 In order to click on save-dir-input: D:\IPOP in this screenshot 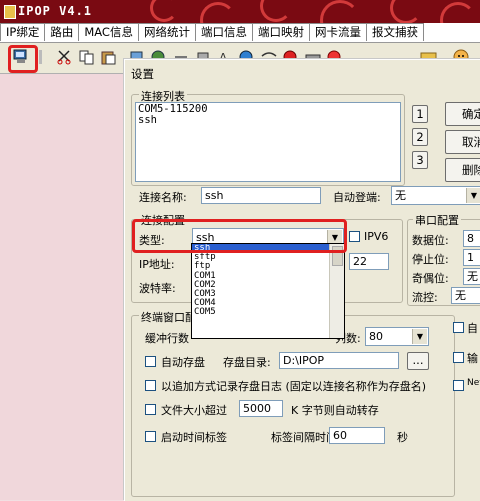, I will do `click(339, 360)`.